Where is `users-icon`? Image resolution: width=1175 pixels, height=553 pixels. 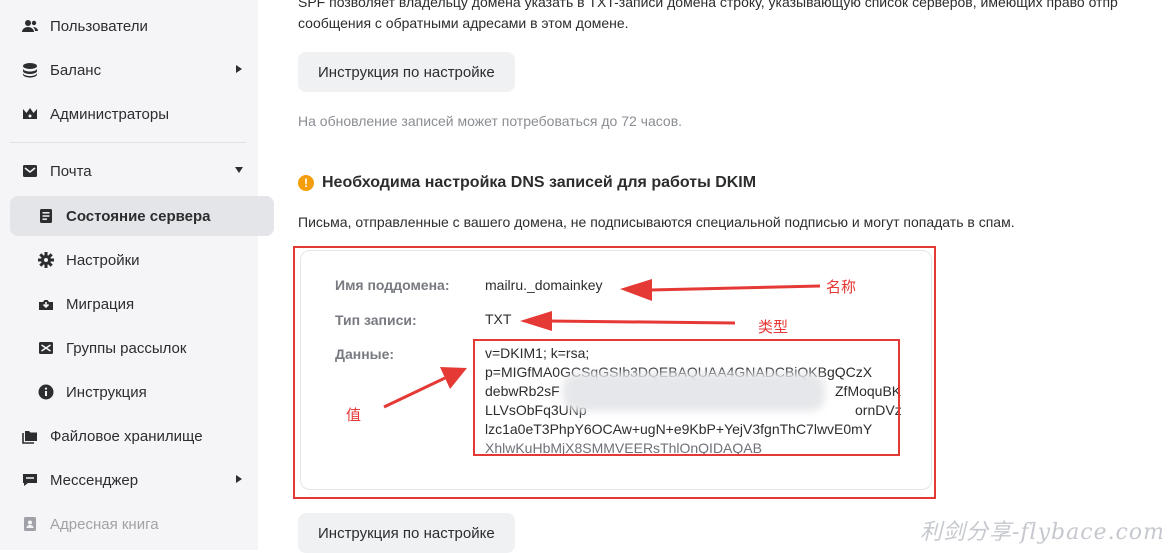 users-icon is located at coordinates (30, 26).